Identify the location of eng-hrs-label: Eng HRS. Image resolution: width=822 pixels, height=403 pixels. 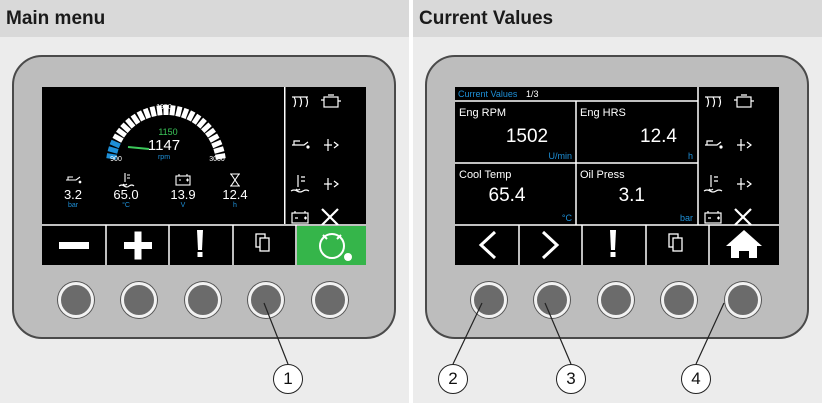
(603, 113).